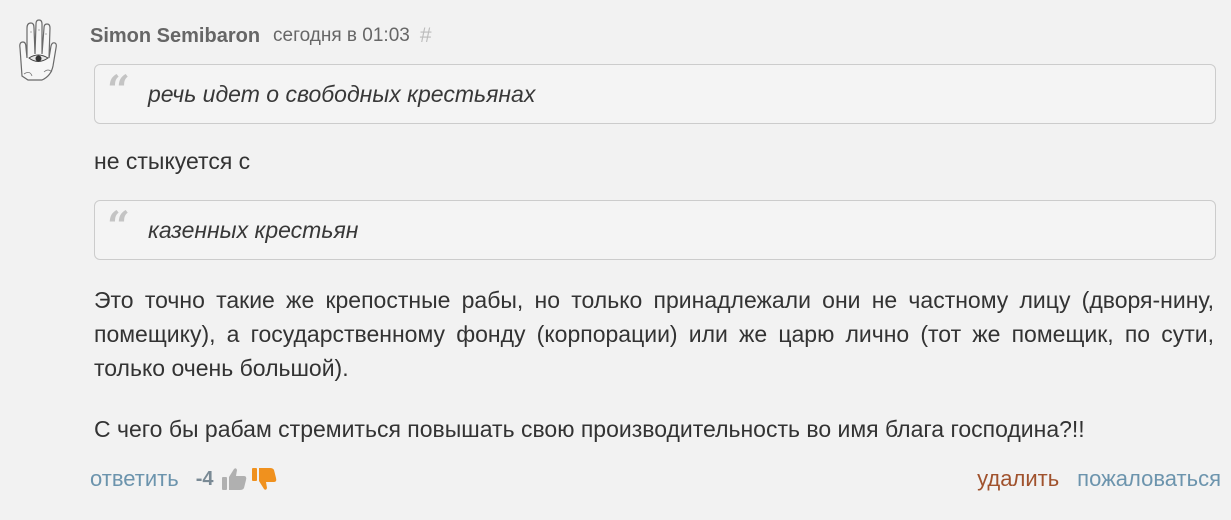 This screenshot has width=1231, height=520. Describe the element at coordinates (1018, 479) in the screenshot. I see `delete-link: удалить` at that location.